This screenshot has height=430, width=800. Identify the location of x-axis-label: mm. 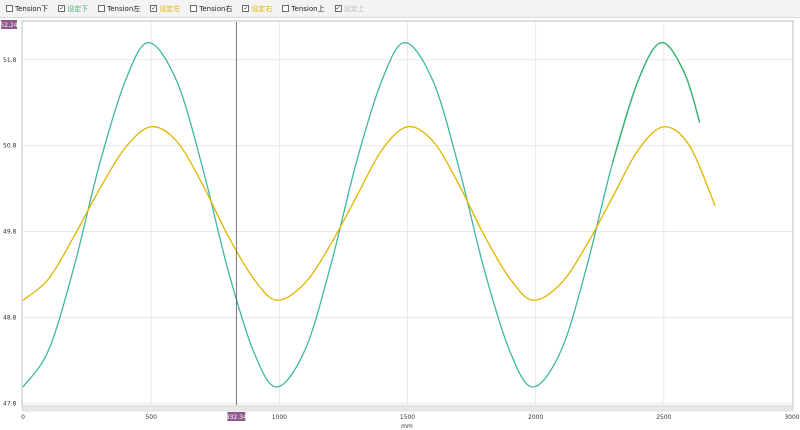
(407, 426).